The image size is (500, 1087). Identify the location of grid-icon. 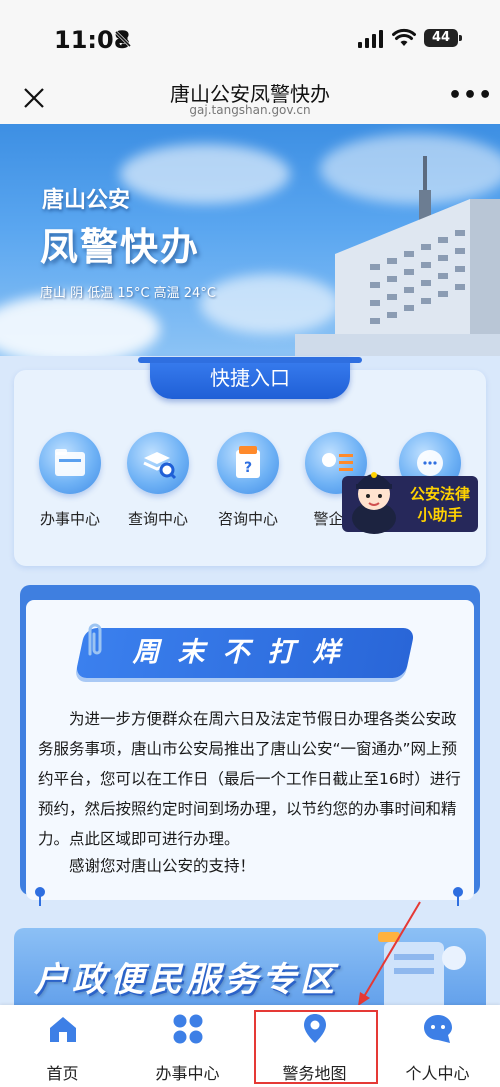
(187, 1029).